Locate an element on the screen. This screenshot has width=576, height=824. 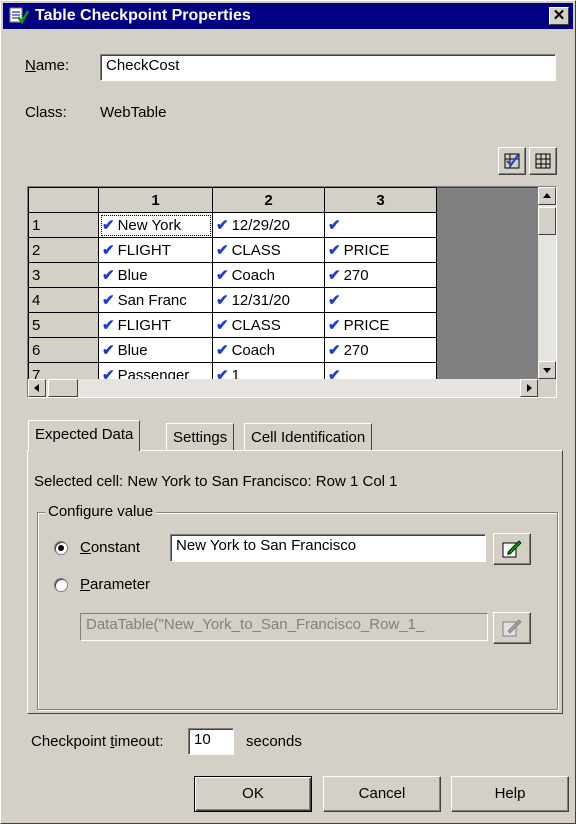
row-header: 2 is located at coordinates (63, 250).